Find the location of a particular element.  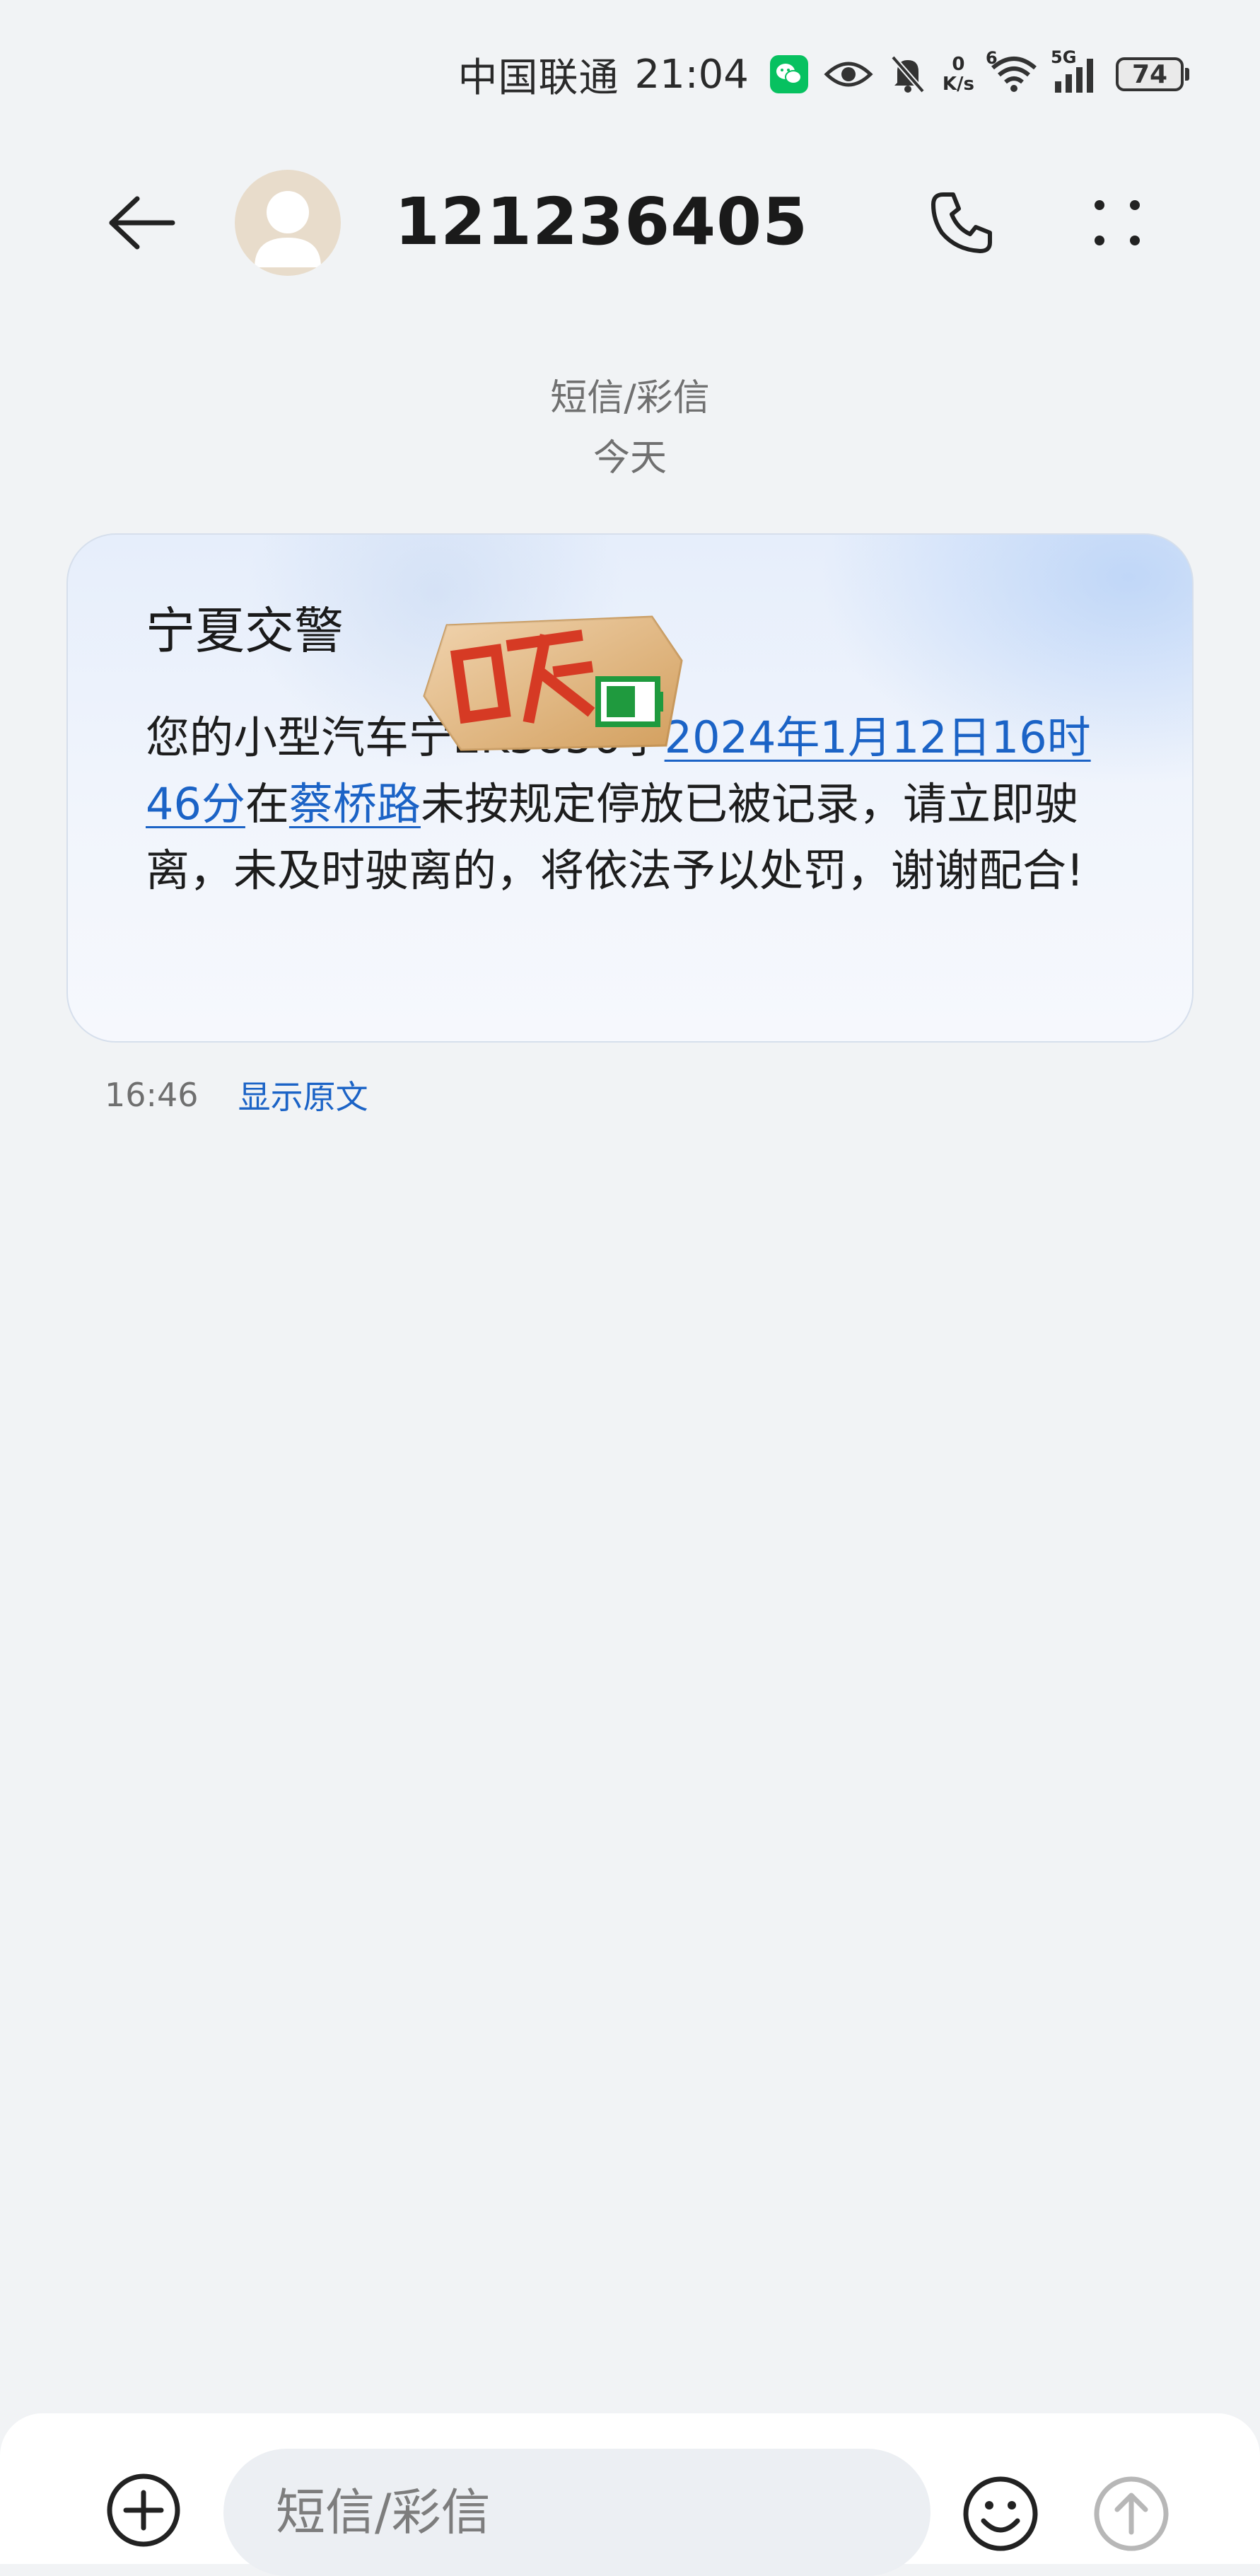

contact-number: 121236405 is located at coordinates (602, 222).